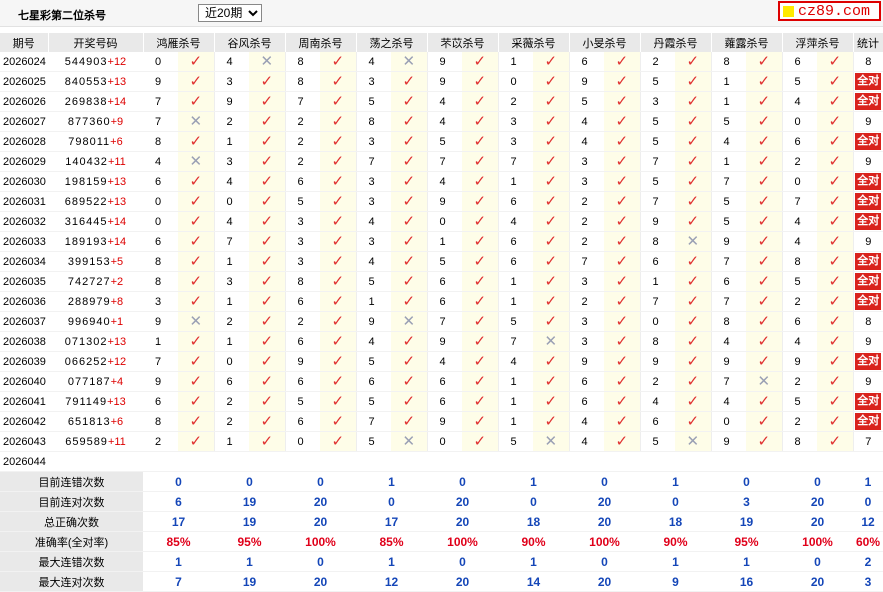 The height and width of the screenshot is (592, 883). I want to click on draw-number: 798011, so click(89, 141).